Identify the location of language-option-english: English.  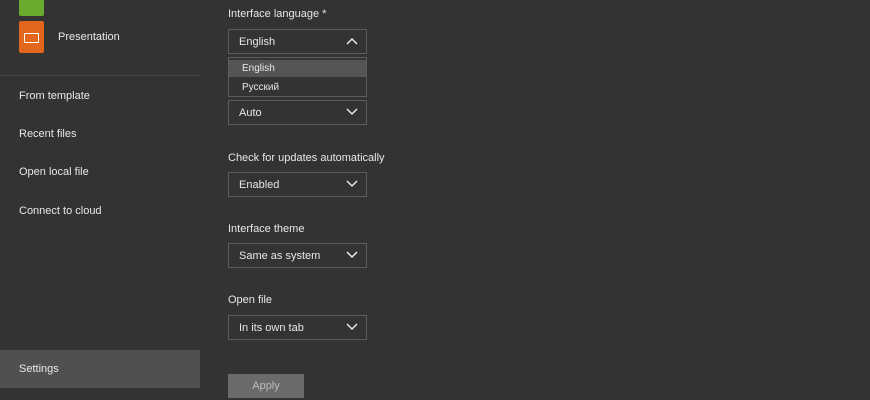
(297, 68).